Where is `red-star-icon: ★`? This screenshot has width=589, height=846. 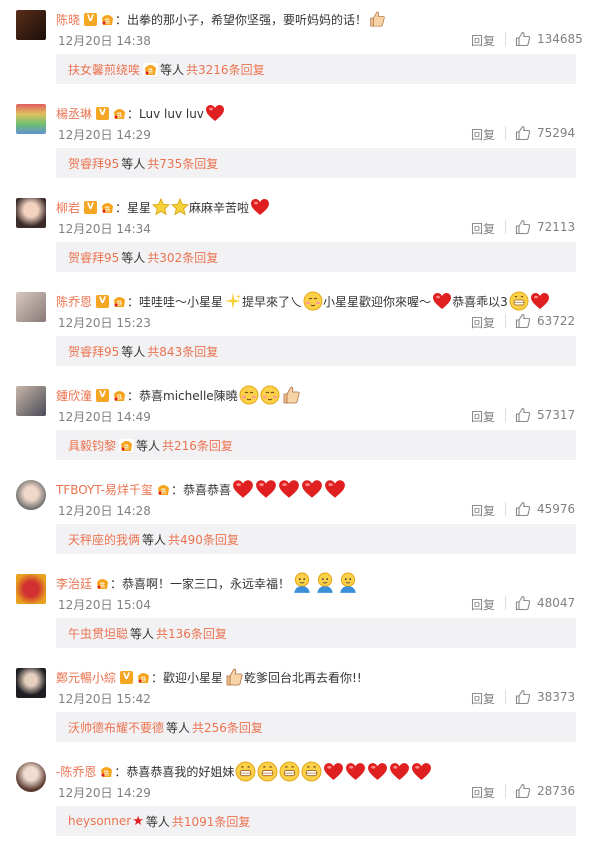 red-star-icon: ★ is located at coordinates (138, 821).